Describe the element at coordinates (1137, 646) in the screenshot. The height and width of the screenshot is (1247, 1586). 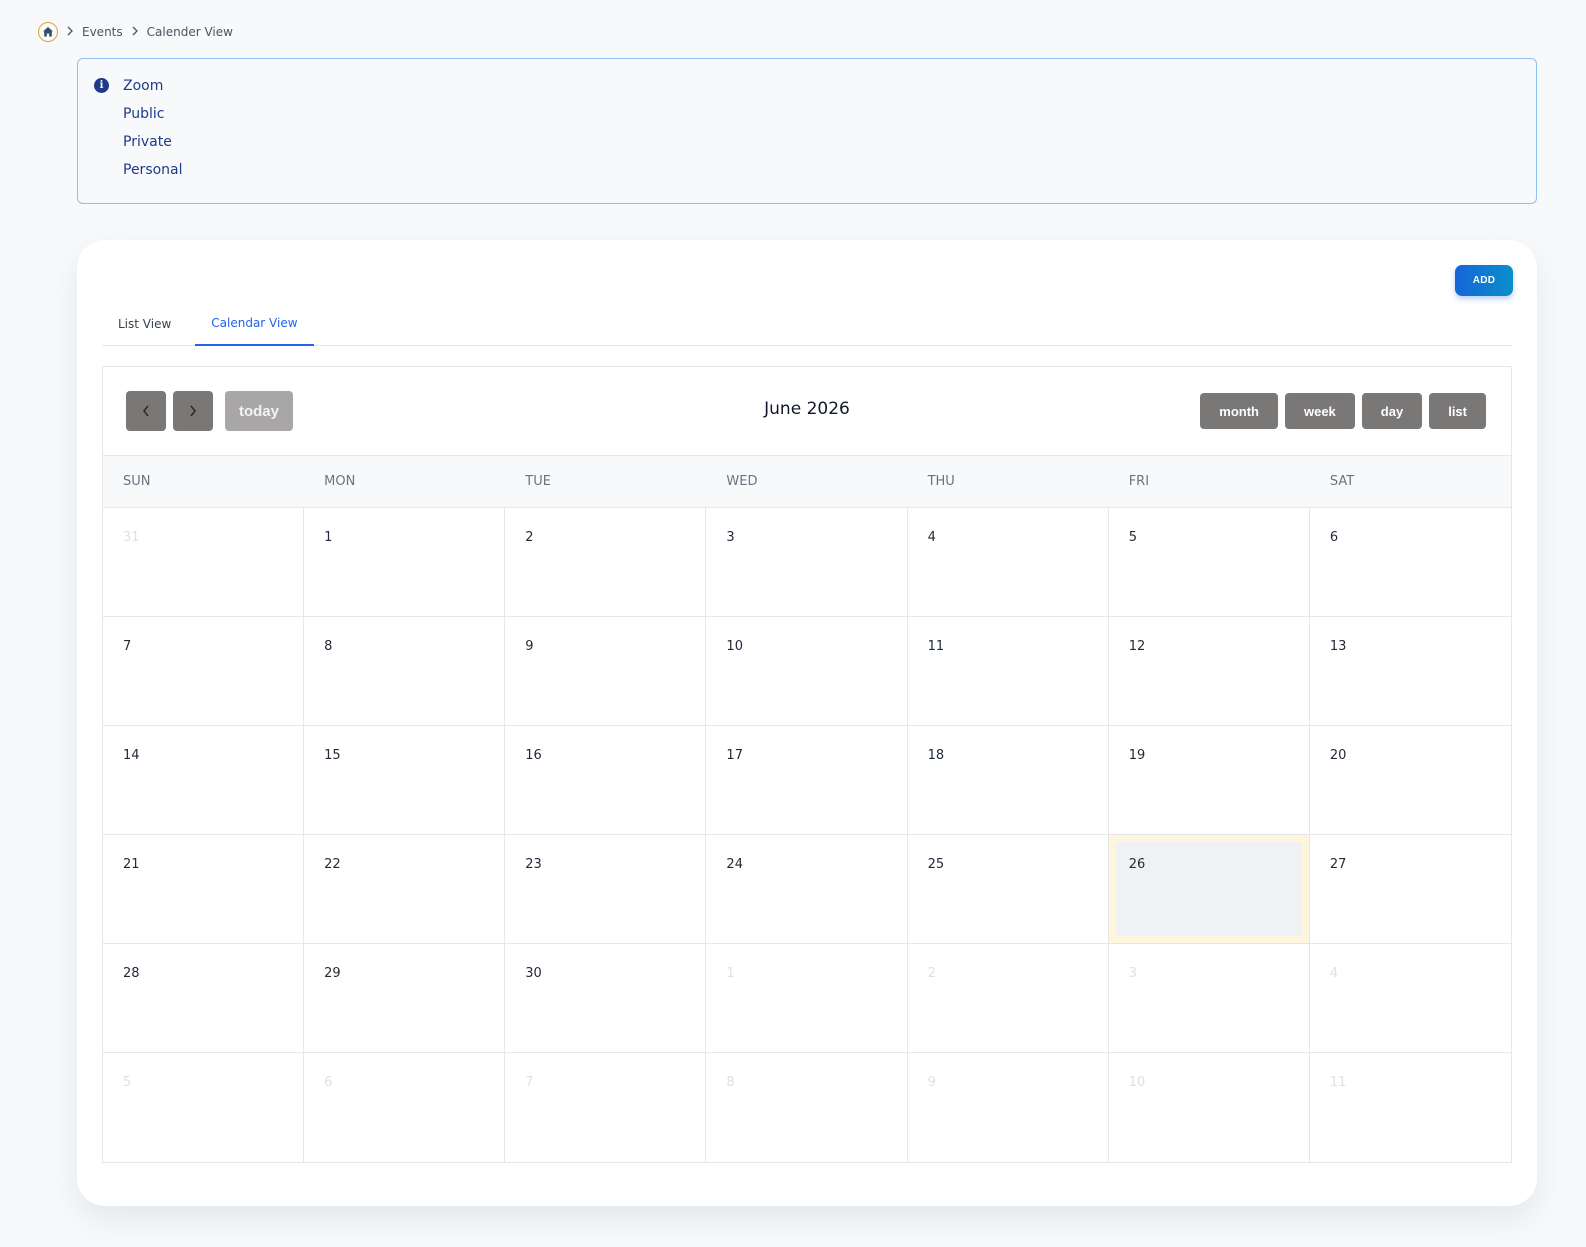
I see `day-number: 12` at that location.